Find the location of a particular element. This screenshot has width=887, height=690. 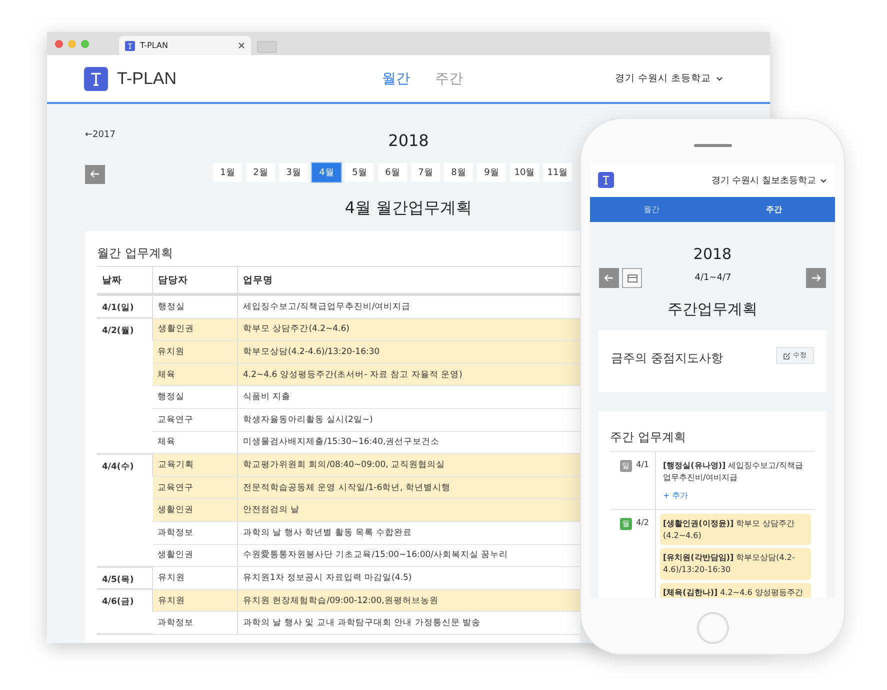

day-date: 4/2 is located at coordinates (642, 524).